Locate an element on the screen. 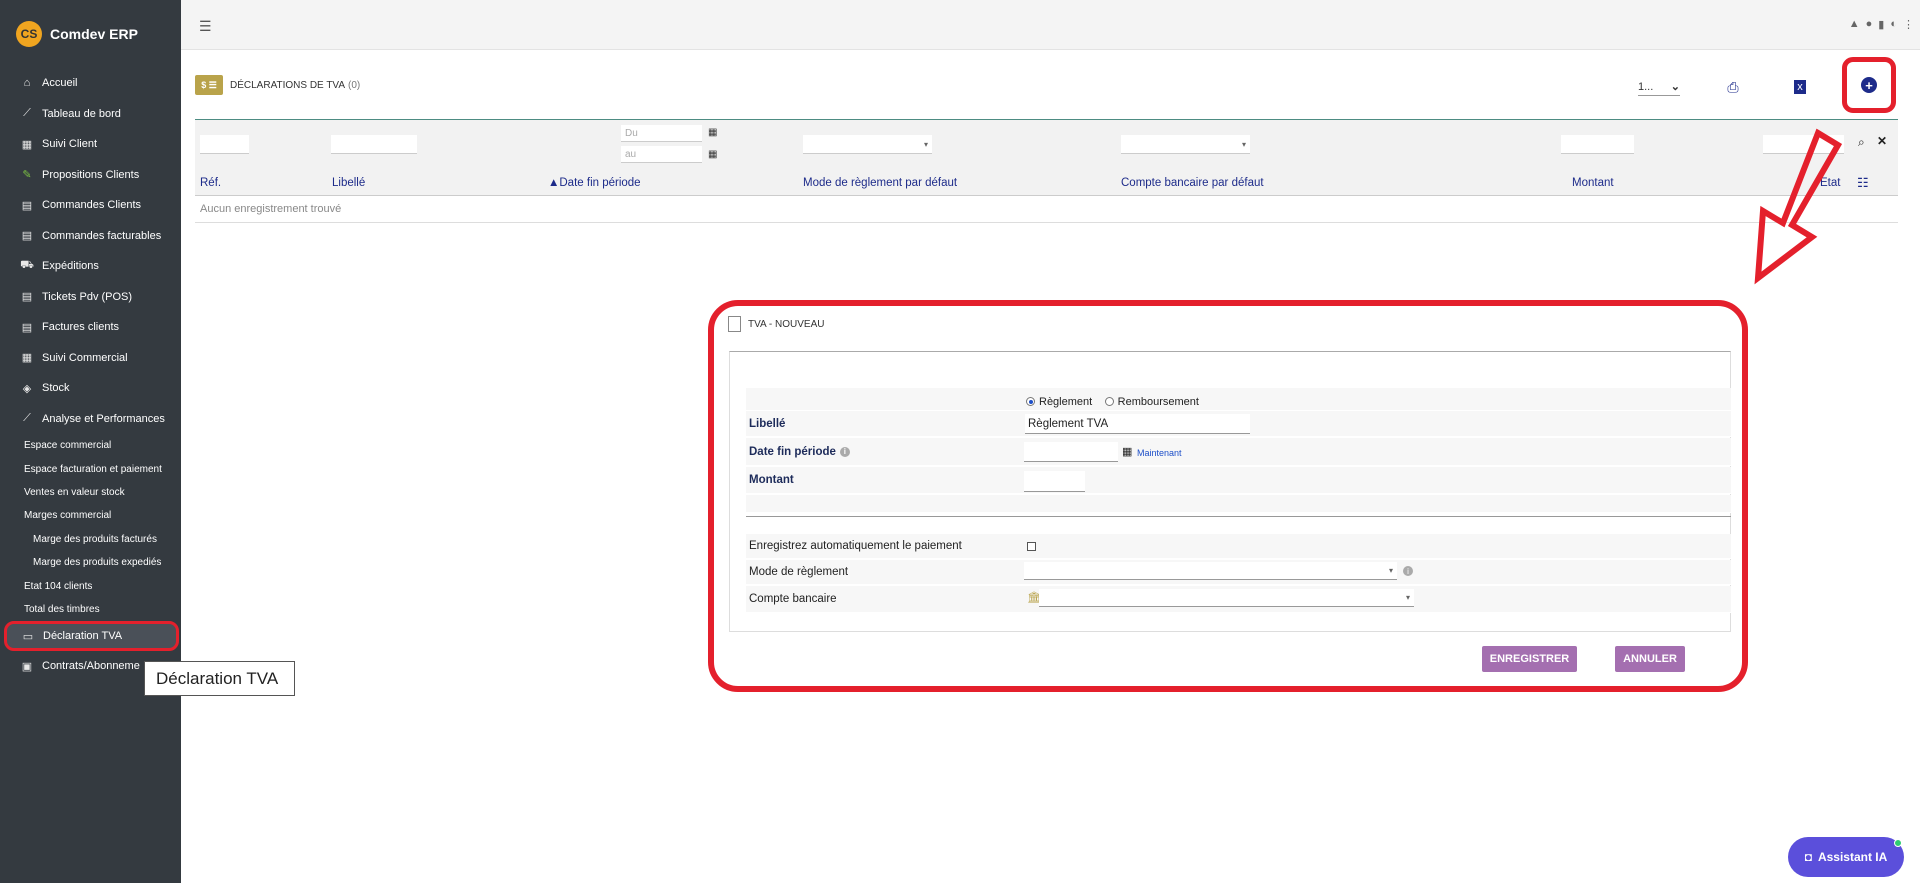 This screenshot has width=1920, height=883. sidebar-item-declaration-tva: ▭ Déclaration TVA is located at coordinates (91, 636).